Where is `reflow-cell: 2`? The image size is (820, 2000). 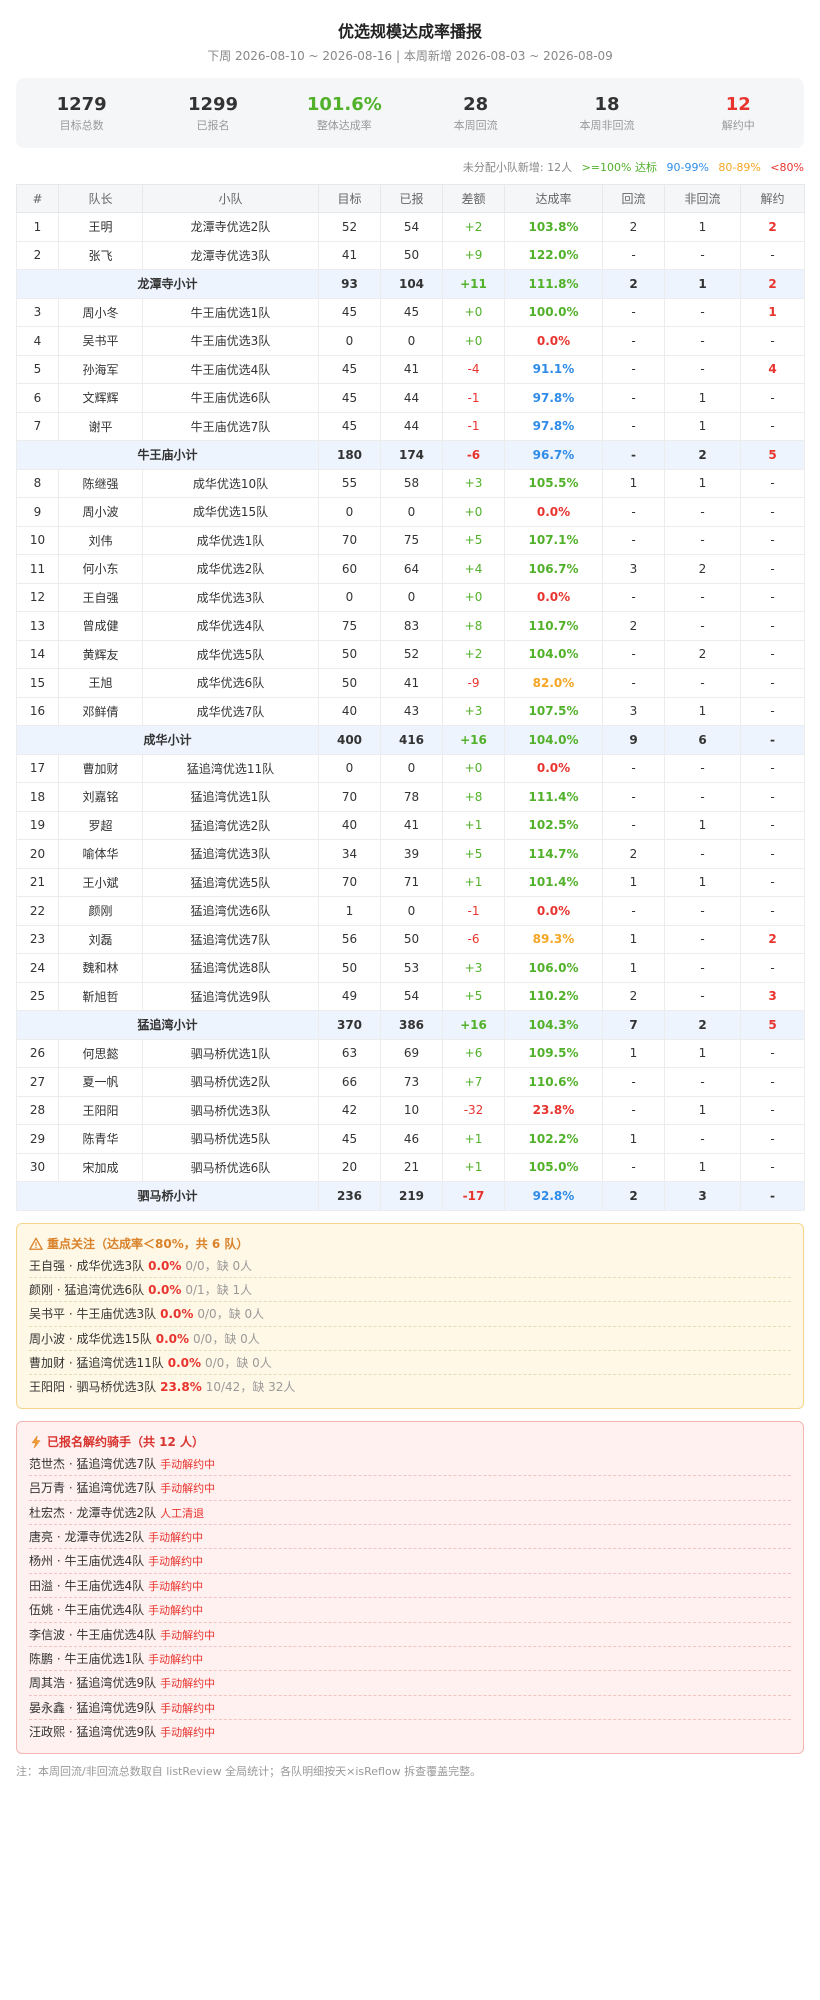
reflow-cell: 2 is located at coordinates (633, 996).